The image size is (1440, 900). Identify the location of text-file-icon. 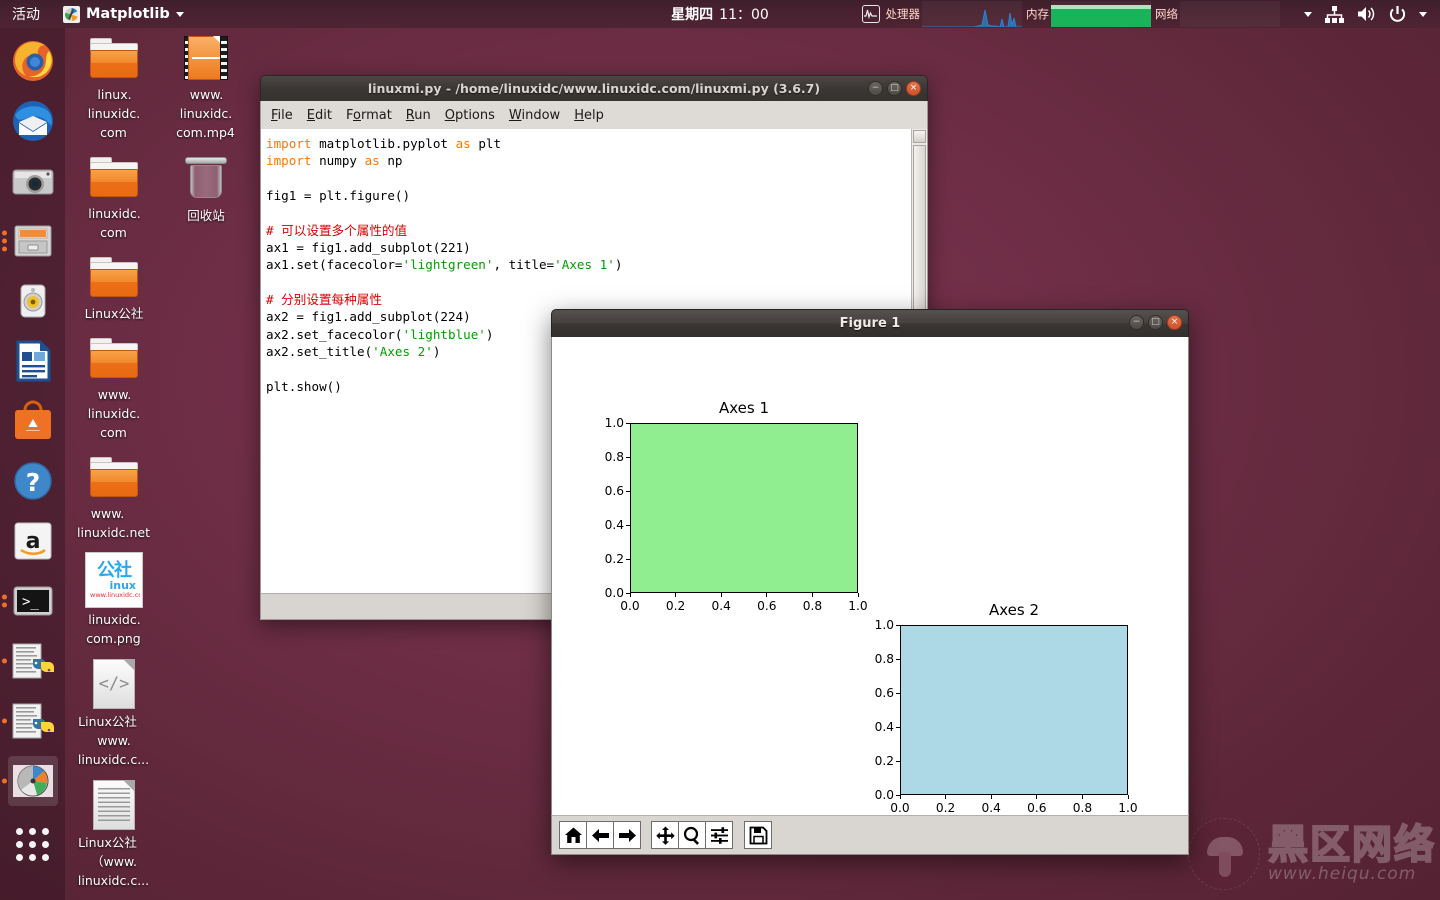
(114, 805).